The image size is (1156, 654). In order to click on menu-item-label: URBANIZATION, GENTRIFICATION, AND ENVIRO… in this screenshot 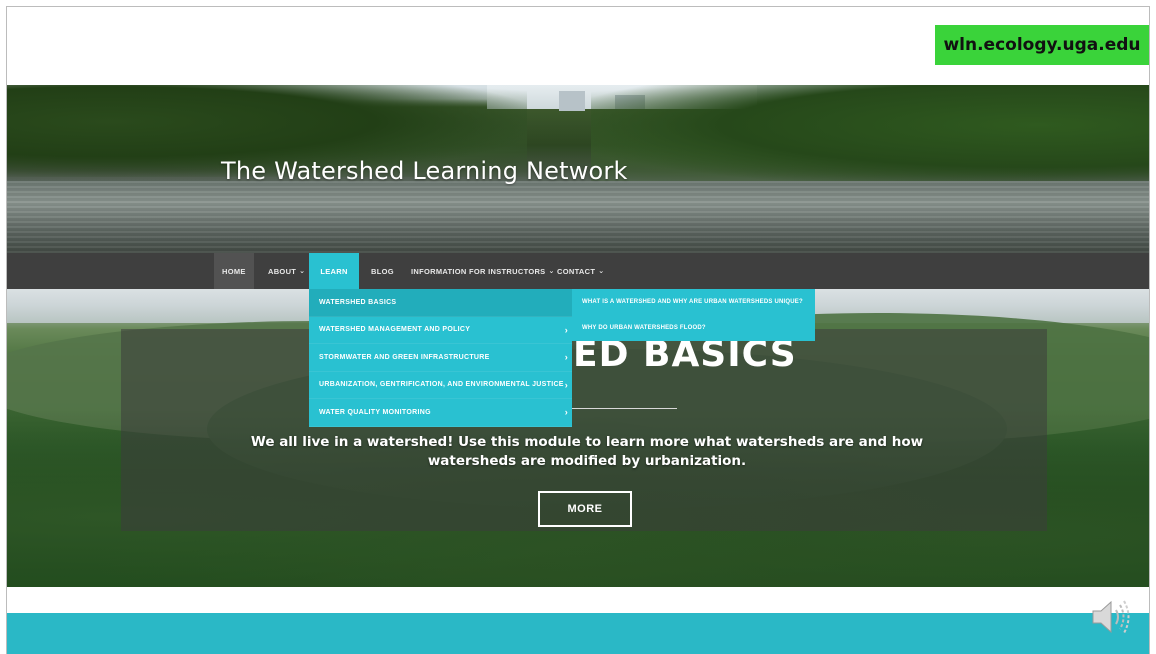, I will do `click(441, 385)`.